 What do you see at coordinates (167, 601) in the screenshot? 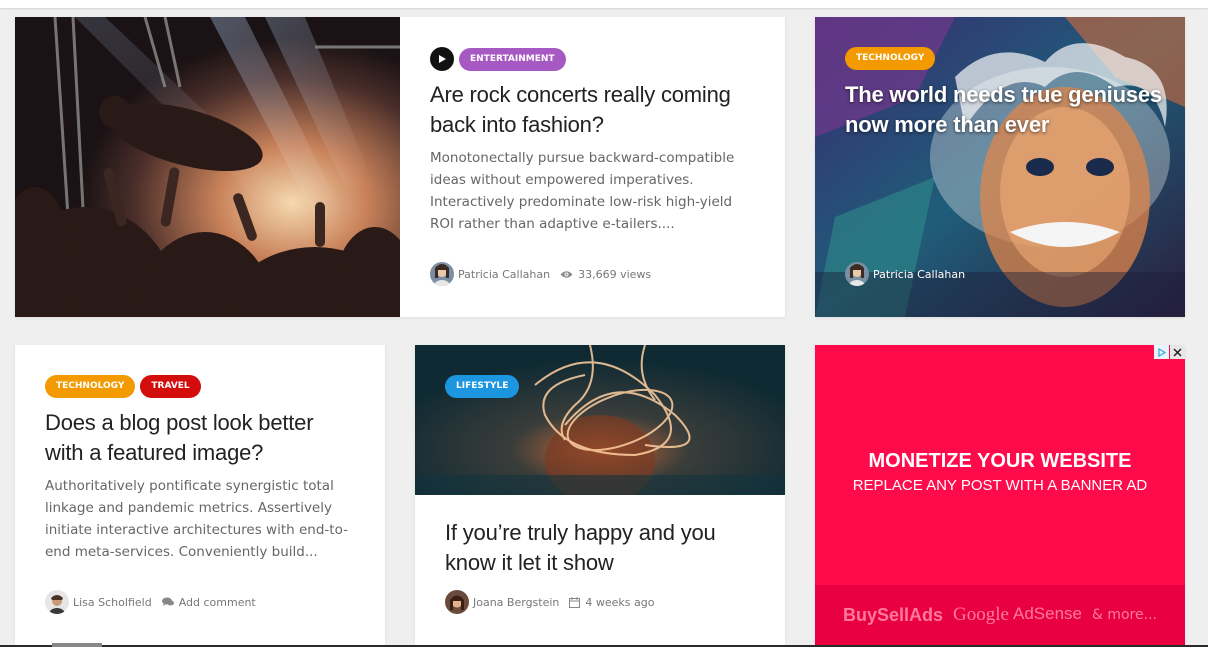
I see `comment-icon` at bounding box center [167, 601].